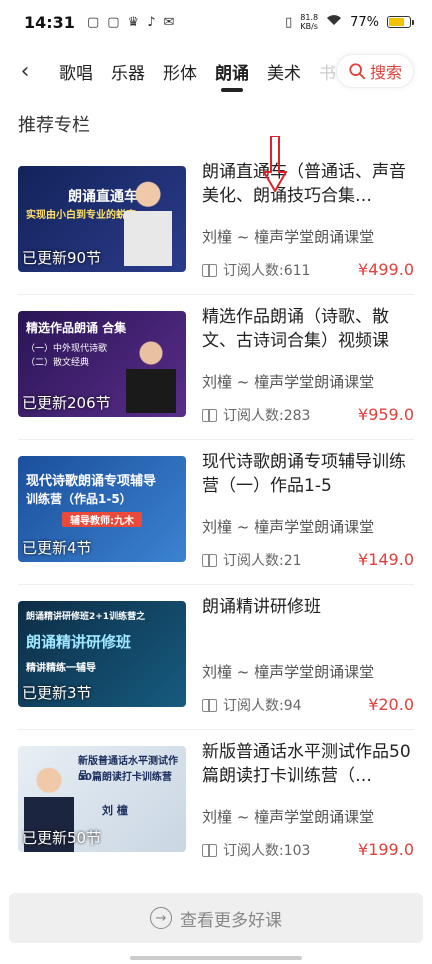  Describe the element at coordinates (102, 364) in the screenshot. I see `course-thumbnail: 精选作品朗诵 合集 （一）中外现代诗歌 （二）散文经典 已更新206节` at that location.